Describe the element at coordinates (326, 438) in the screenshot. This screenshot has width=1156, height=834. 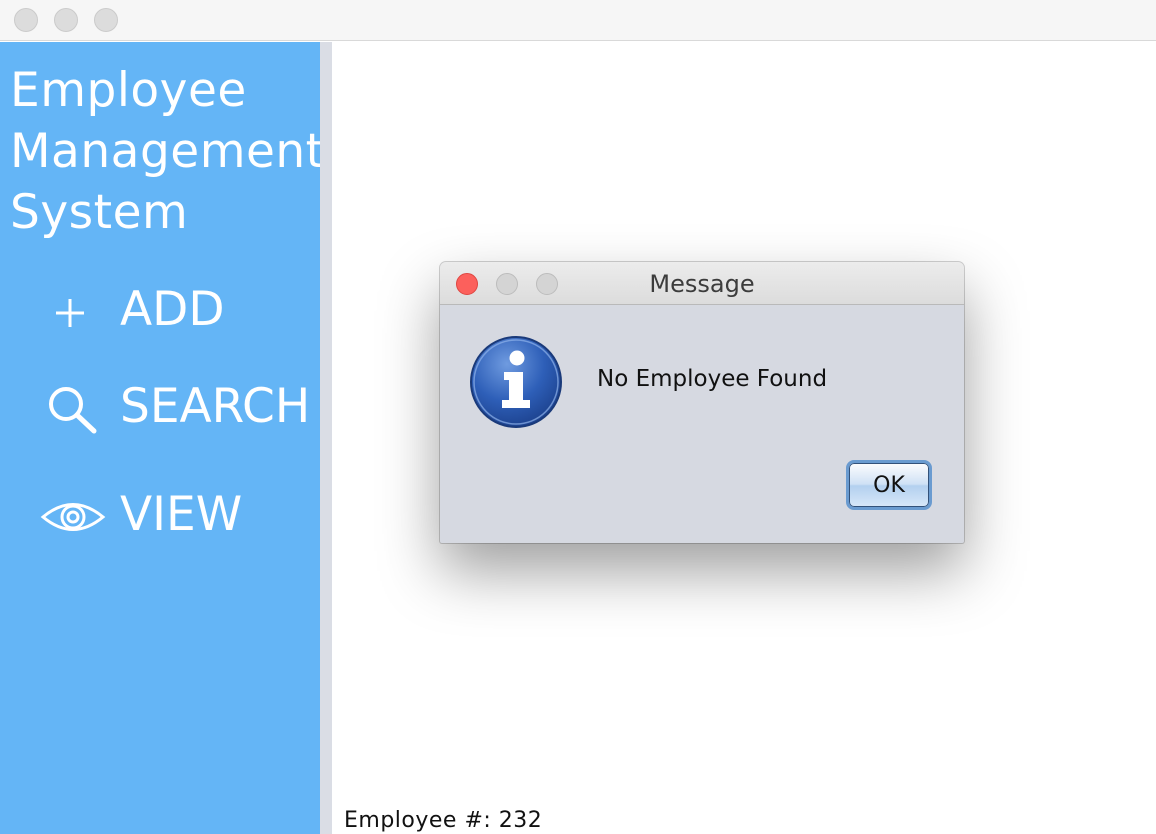
I see `sidebar-divider` at that location.